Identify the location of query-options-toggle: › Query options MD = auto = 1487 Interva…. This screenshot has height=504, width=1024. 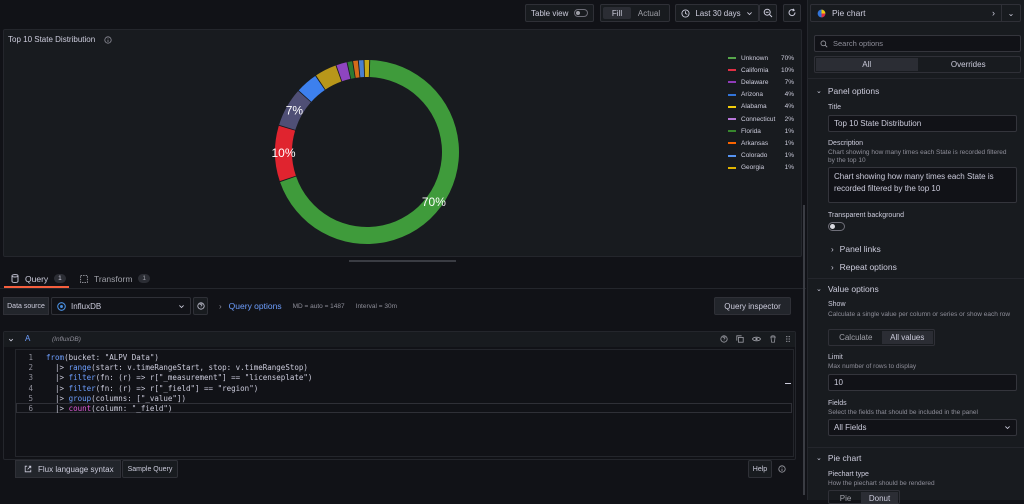
(308, 306).